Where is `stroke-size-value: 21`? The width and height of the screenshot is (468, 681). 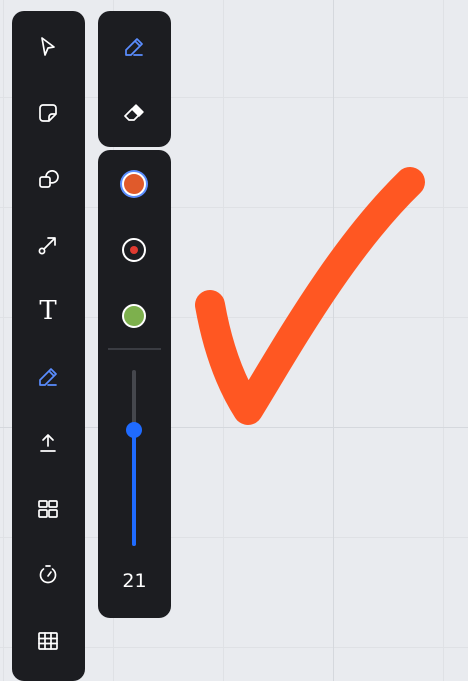 stroke-size-value: 21 is located at coordinates (134, 581).